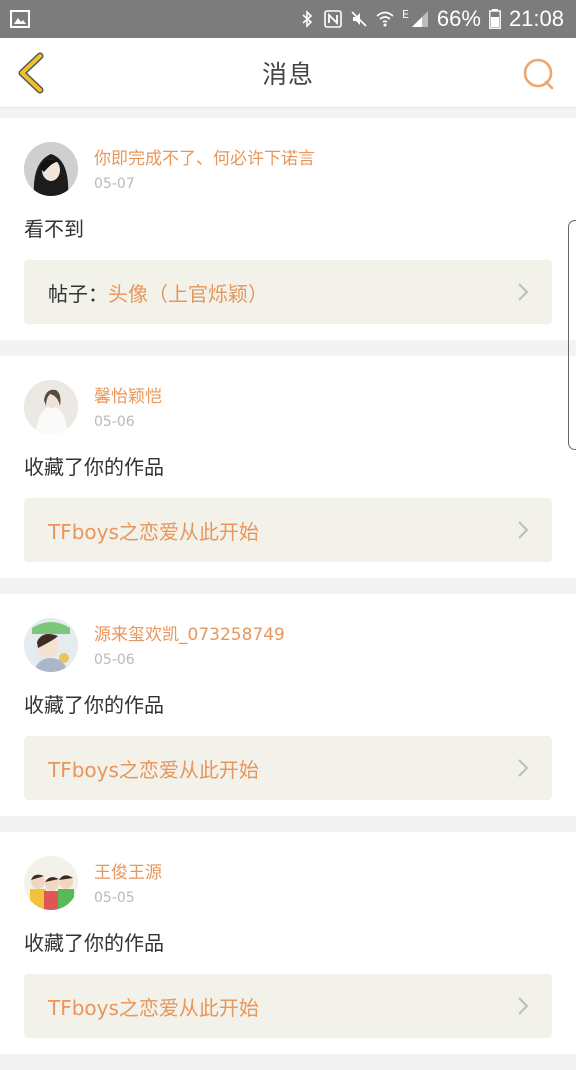  What do you see at coordinates (495, 19) in the screenshot?
I see `battery-icon` at bounding box center [495, 19].